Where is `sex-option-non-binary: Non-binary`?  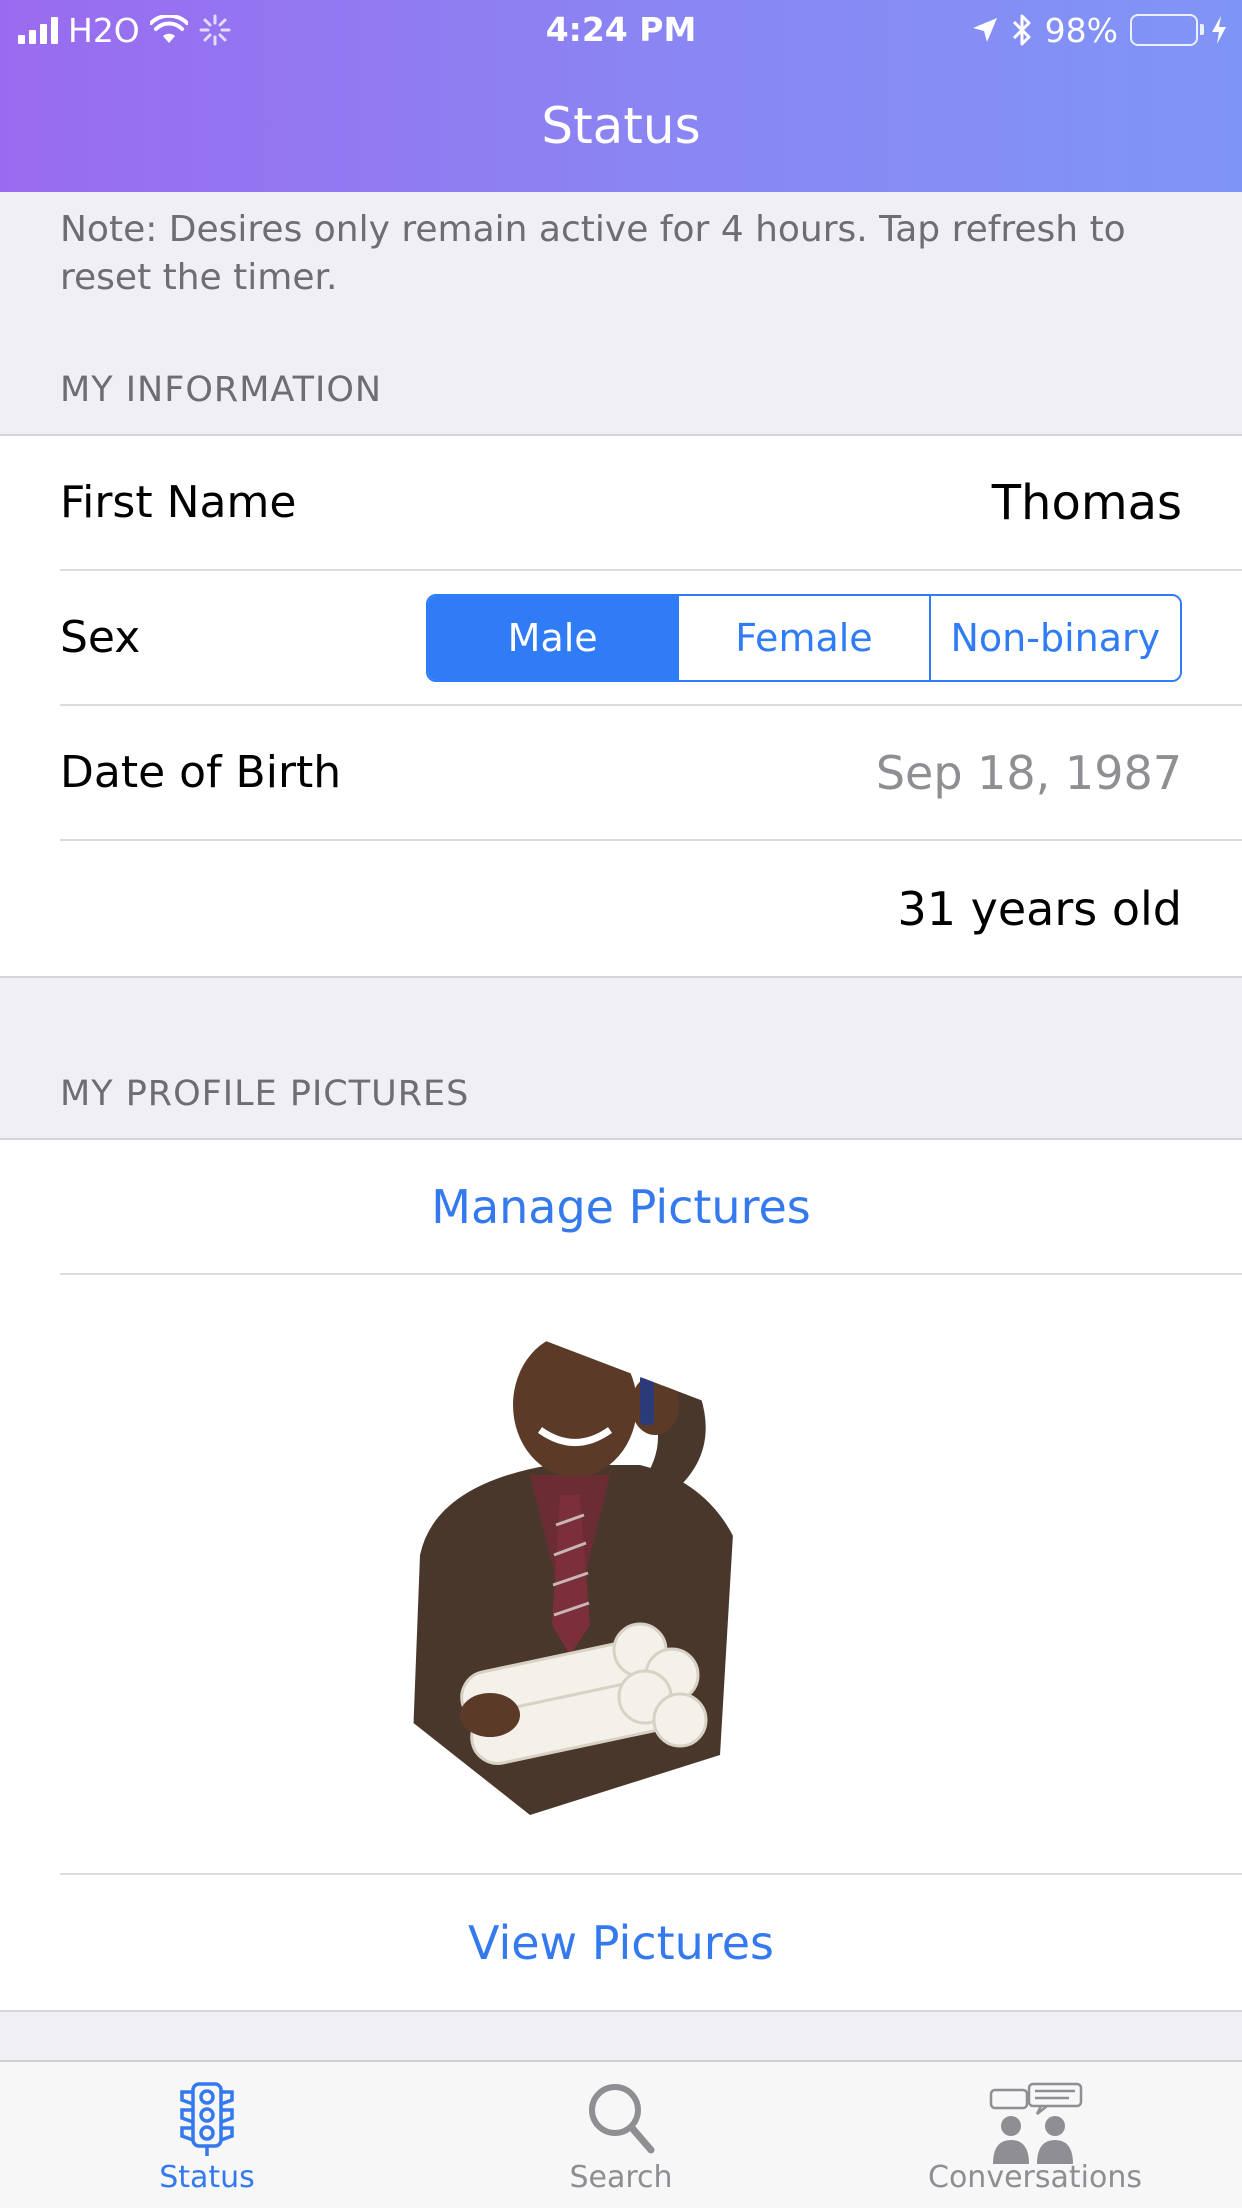 sex-option-non-binary: Non-binary is located at coordinates (1054, 637).